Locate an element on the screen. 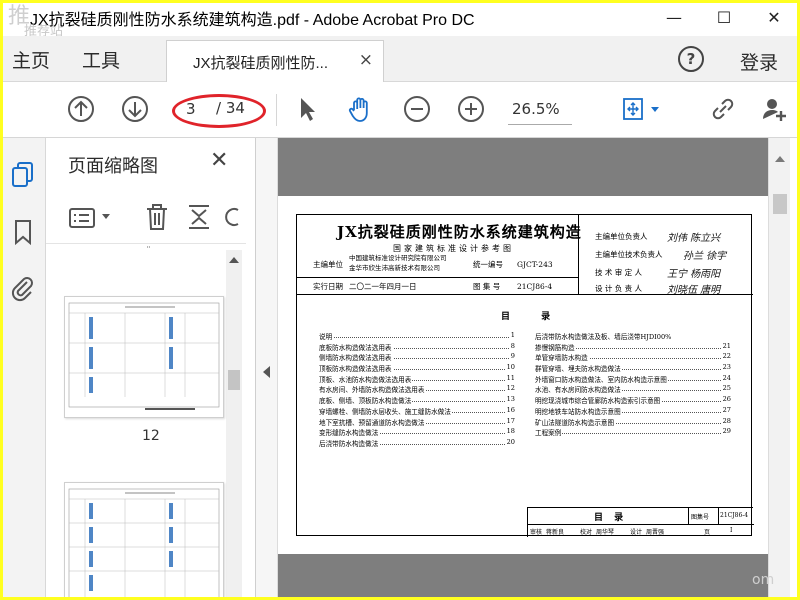 Image resolution: width=800 pixels, height=600 pixels. close-tab-button: × is located at coordinates (366, 60).